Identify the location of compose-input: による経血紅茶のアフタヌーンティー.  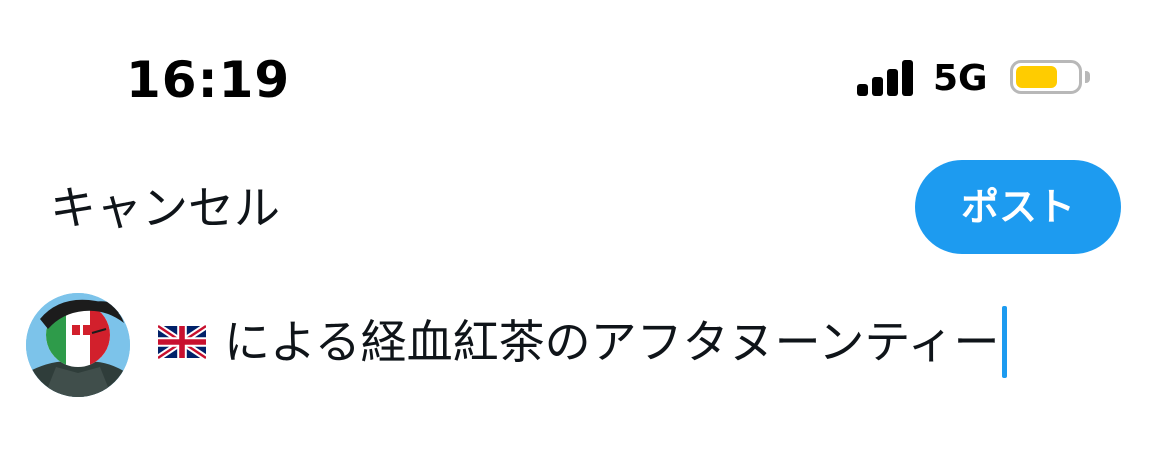
(582, 342).